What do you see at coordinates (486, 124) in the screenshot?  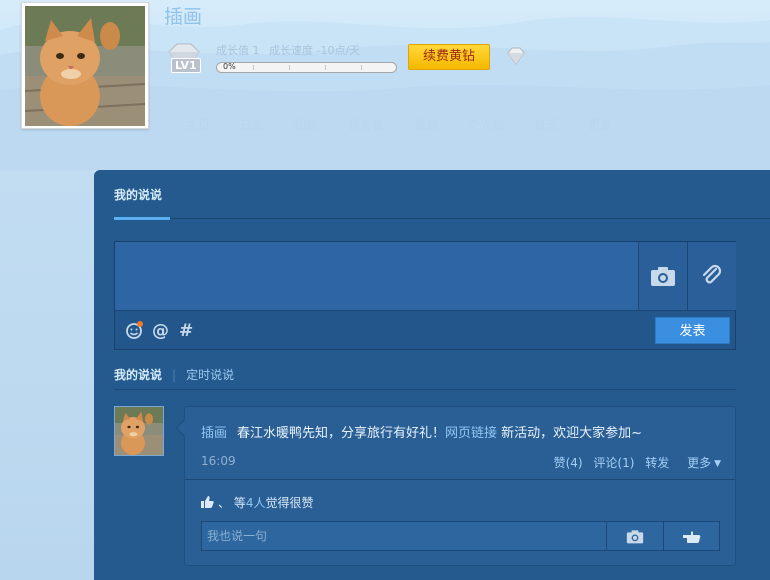 I see `nav-item: 个人档` at bounding box center [486, 124].